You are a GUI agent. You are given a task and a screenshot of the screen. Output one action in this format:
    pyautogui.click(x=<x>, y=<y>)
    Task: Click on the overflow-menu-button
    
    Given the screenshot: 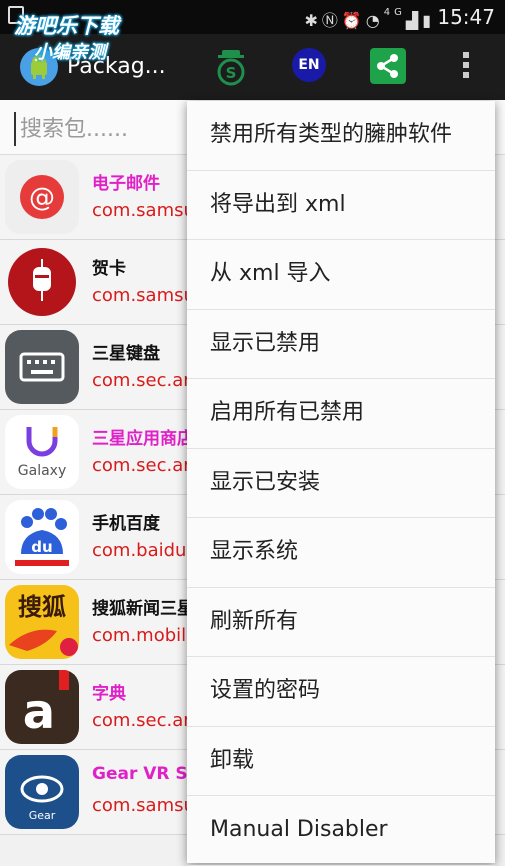 What is the action you would take?
    pyautogui.click(x=466, y=68)
    